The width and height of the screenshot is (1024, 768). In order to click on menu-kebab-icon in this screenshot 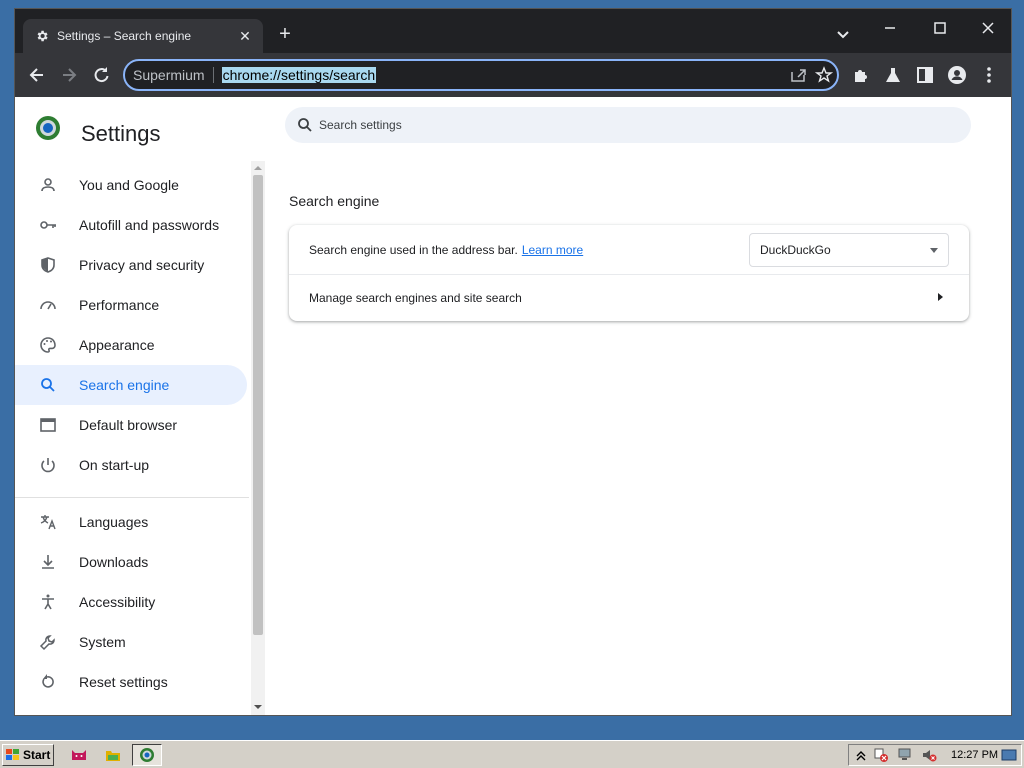, I will do `click(989, 75)`.